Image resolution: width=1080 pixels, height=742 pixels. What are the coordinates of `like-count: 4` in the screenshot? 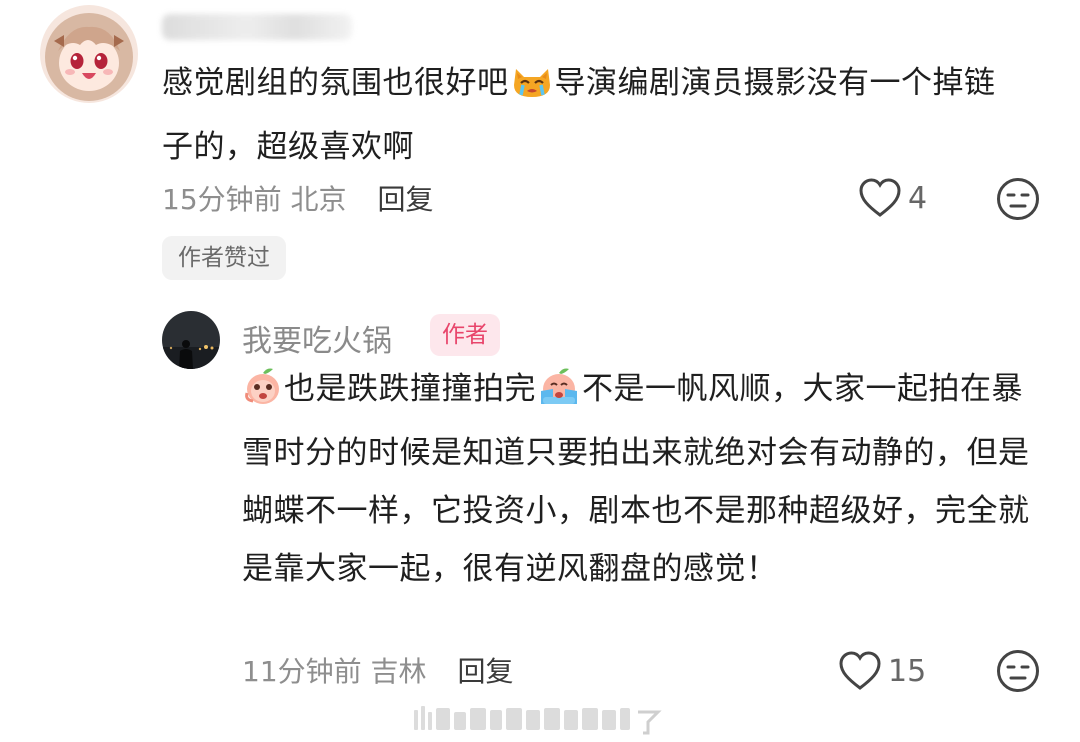 It's located at (918, 198).